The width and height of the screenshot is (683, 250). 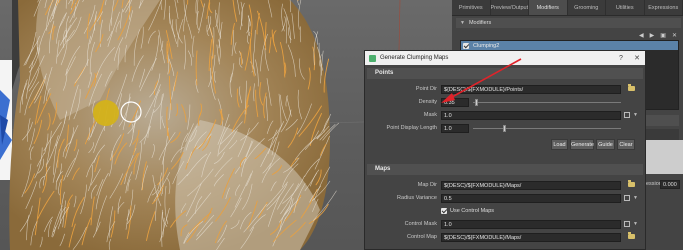 I want to click on control-map-label: Control Map, so click(x=422, y=237).